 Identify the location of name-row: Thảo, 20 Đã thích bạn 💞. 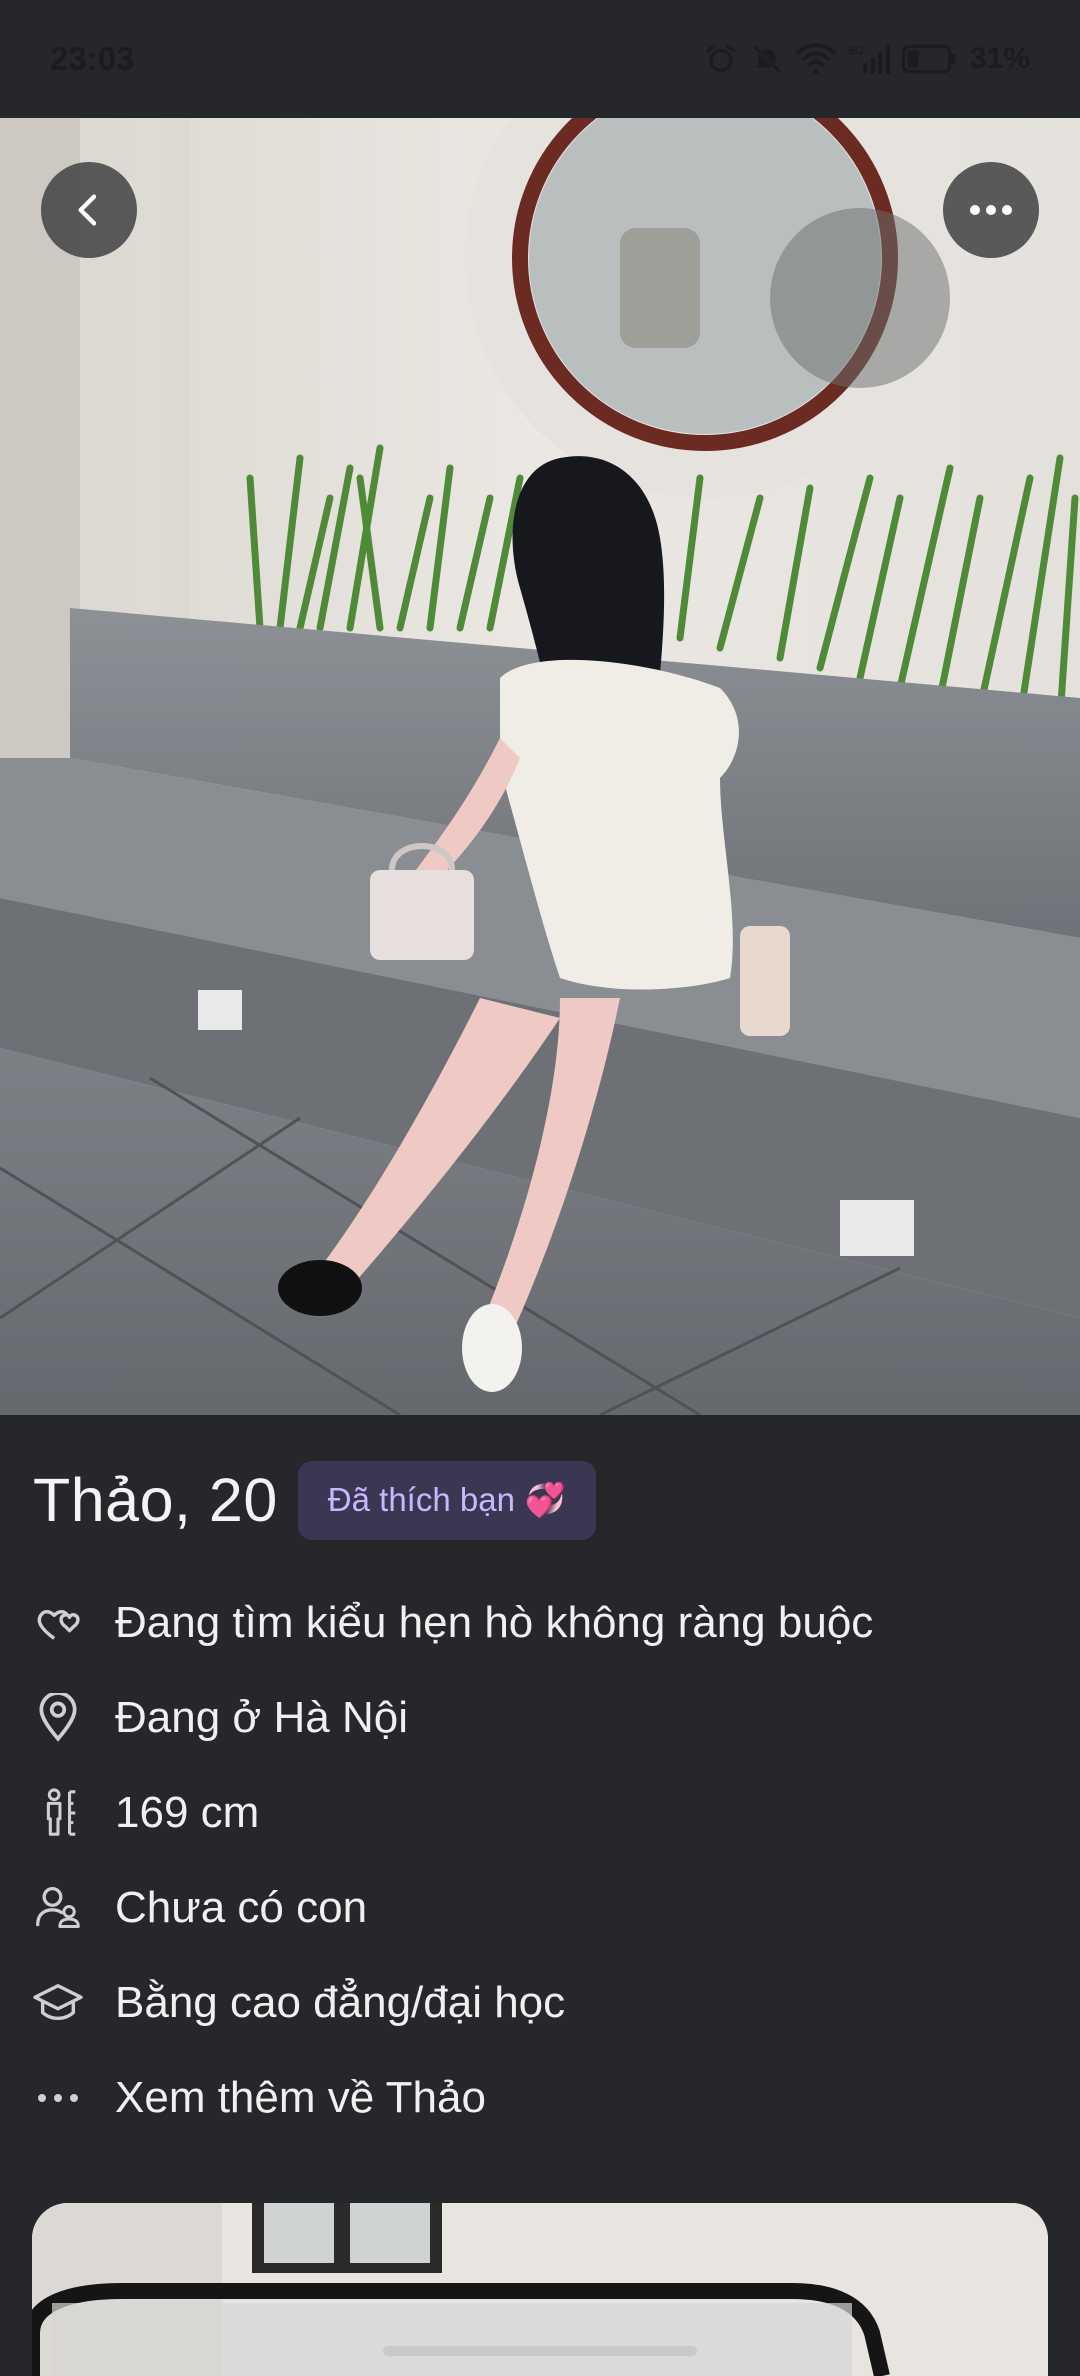
(315, 1500).